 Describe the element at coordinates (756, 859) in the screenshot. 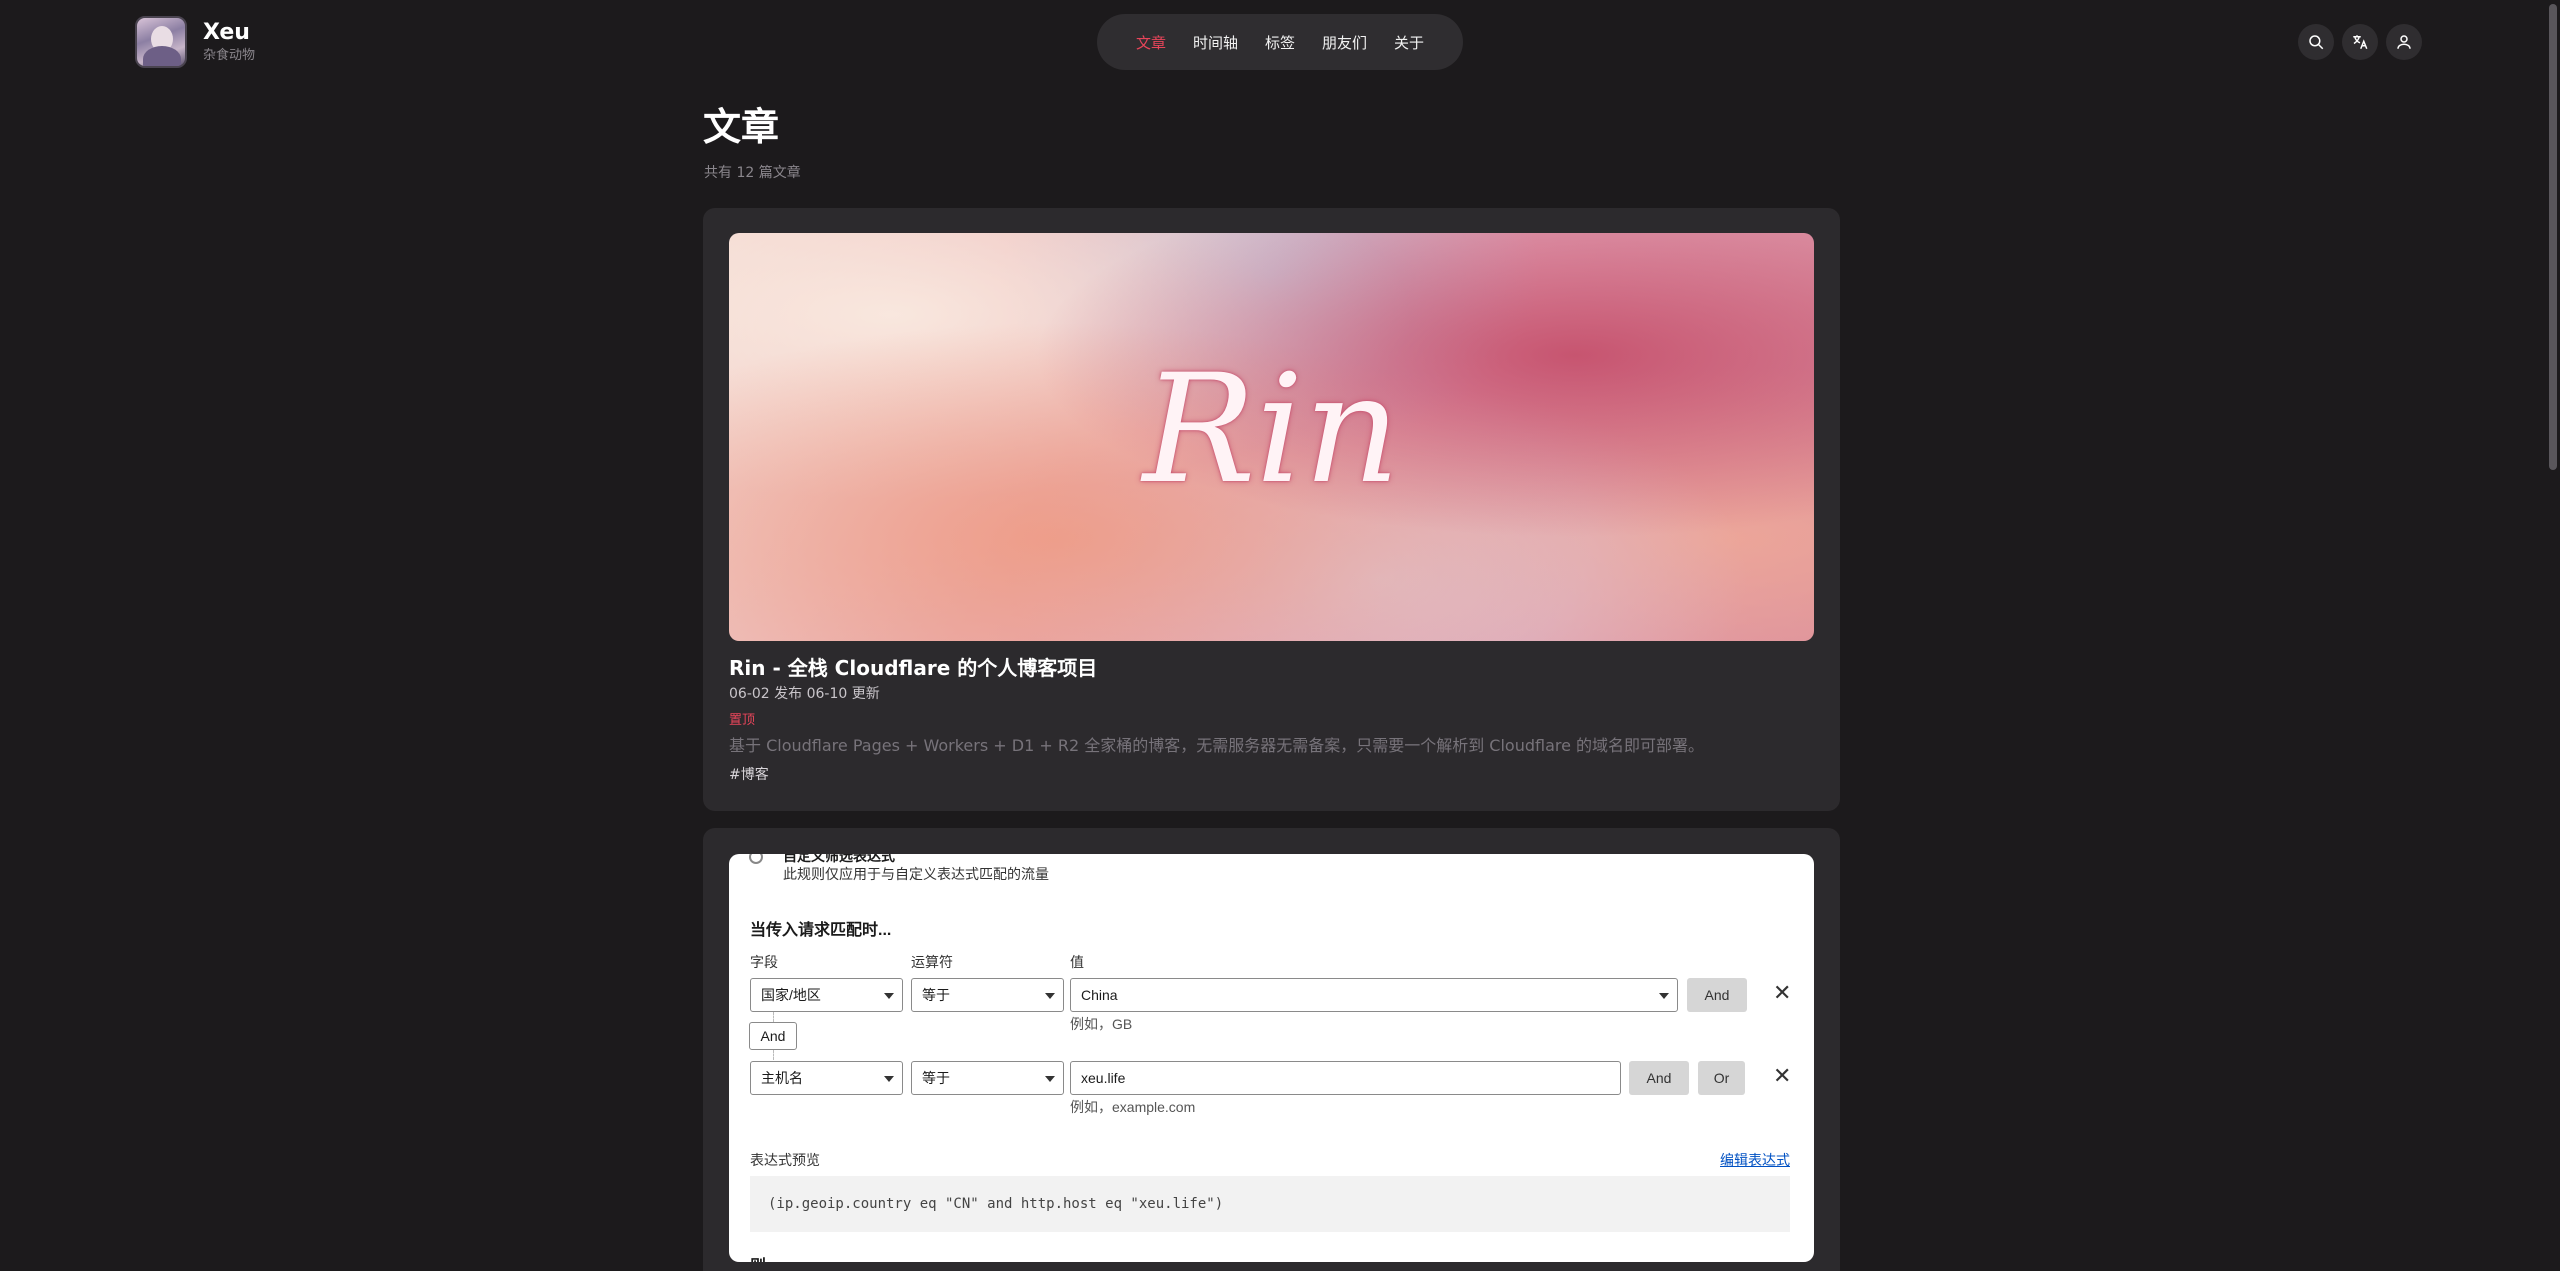

I see `radio-button` at that location.